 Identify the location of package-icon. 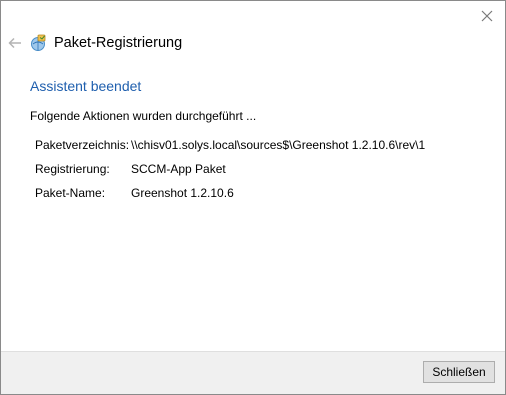
(38, 43).